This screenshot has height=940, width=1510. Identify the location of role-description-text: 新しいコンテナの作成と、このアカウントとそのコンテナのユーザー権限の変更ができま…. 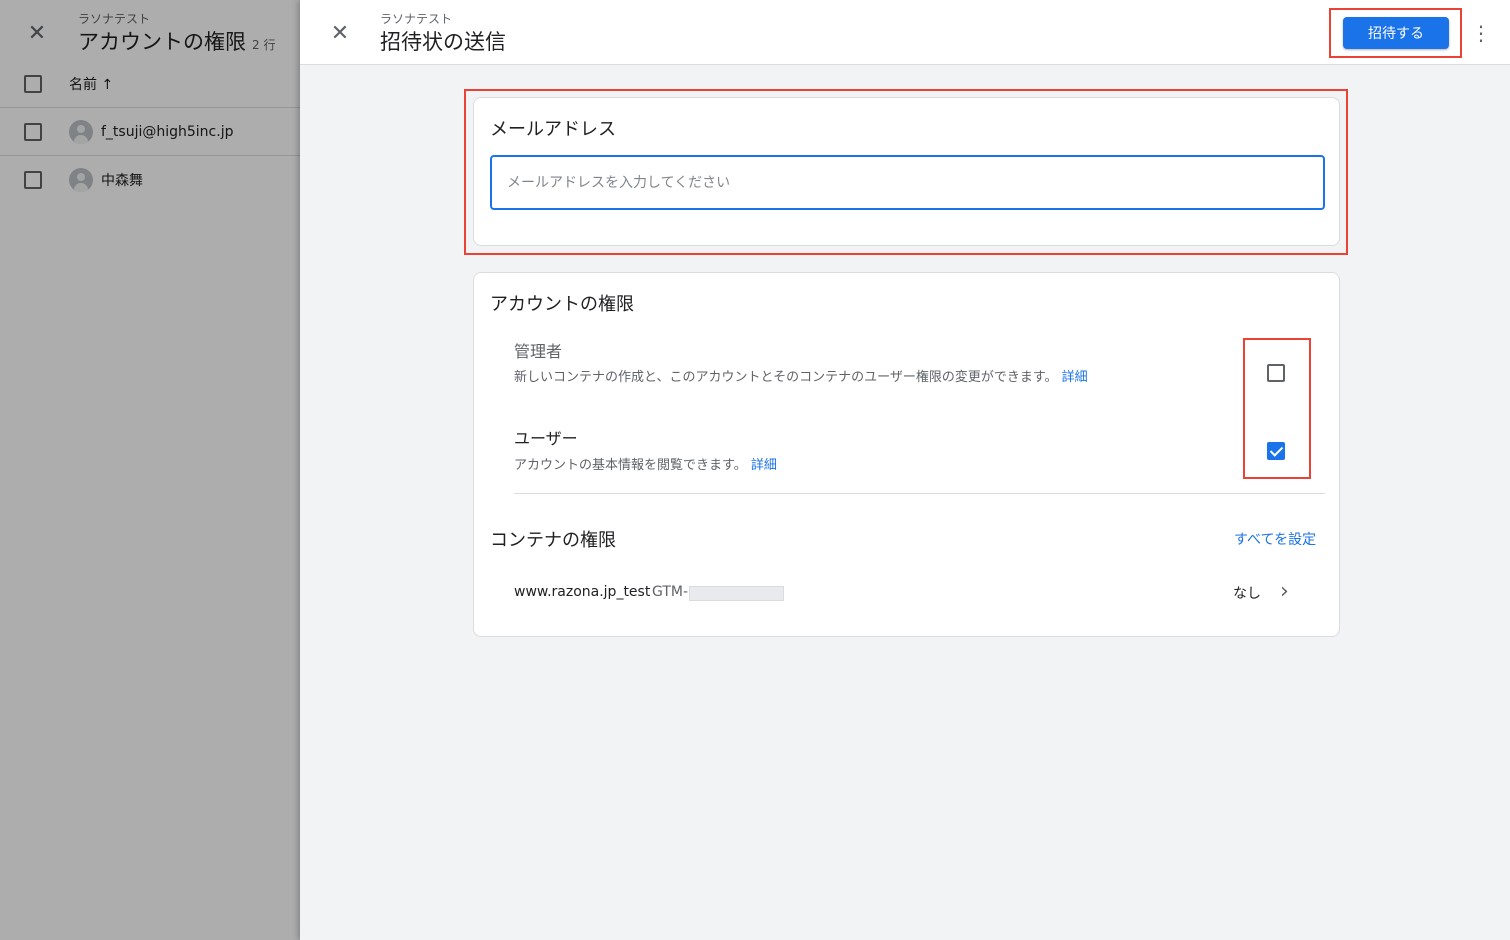
(786, 377).